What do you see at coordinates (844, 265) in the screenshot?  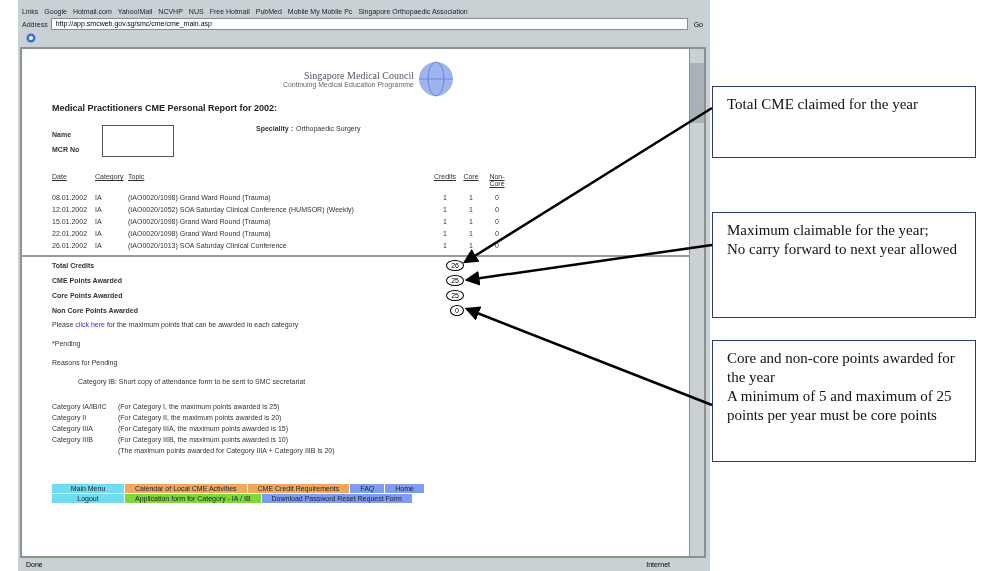 I see `callout-box: Maximum claimable for the year; No carry forward to next year allowed` at bounding box center [844, 265].